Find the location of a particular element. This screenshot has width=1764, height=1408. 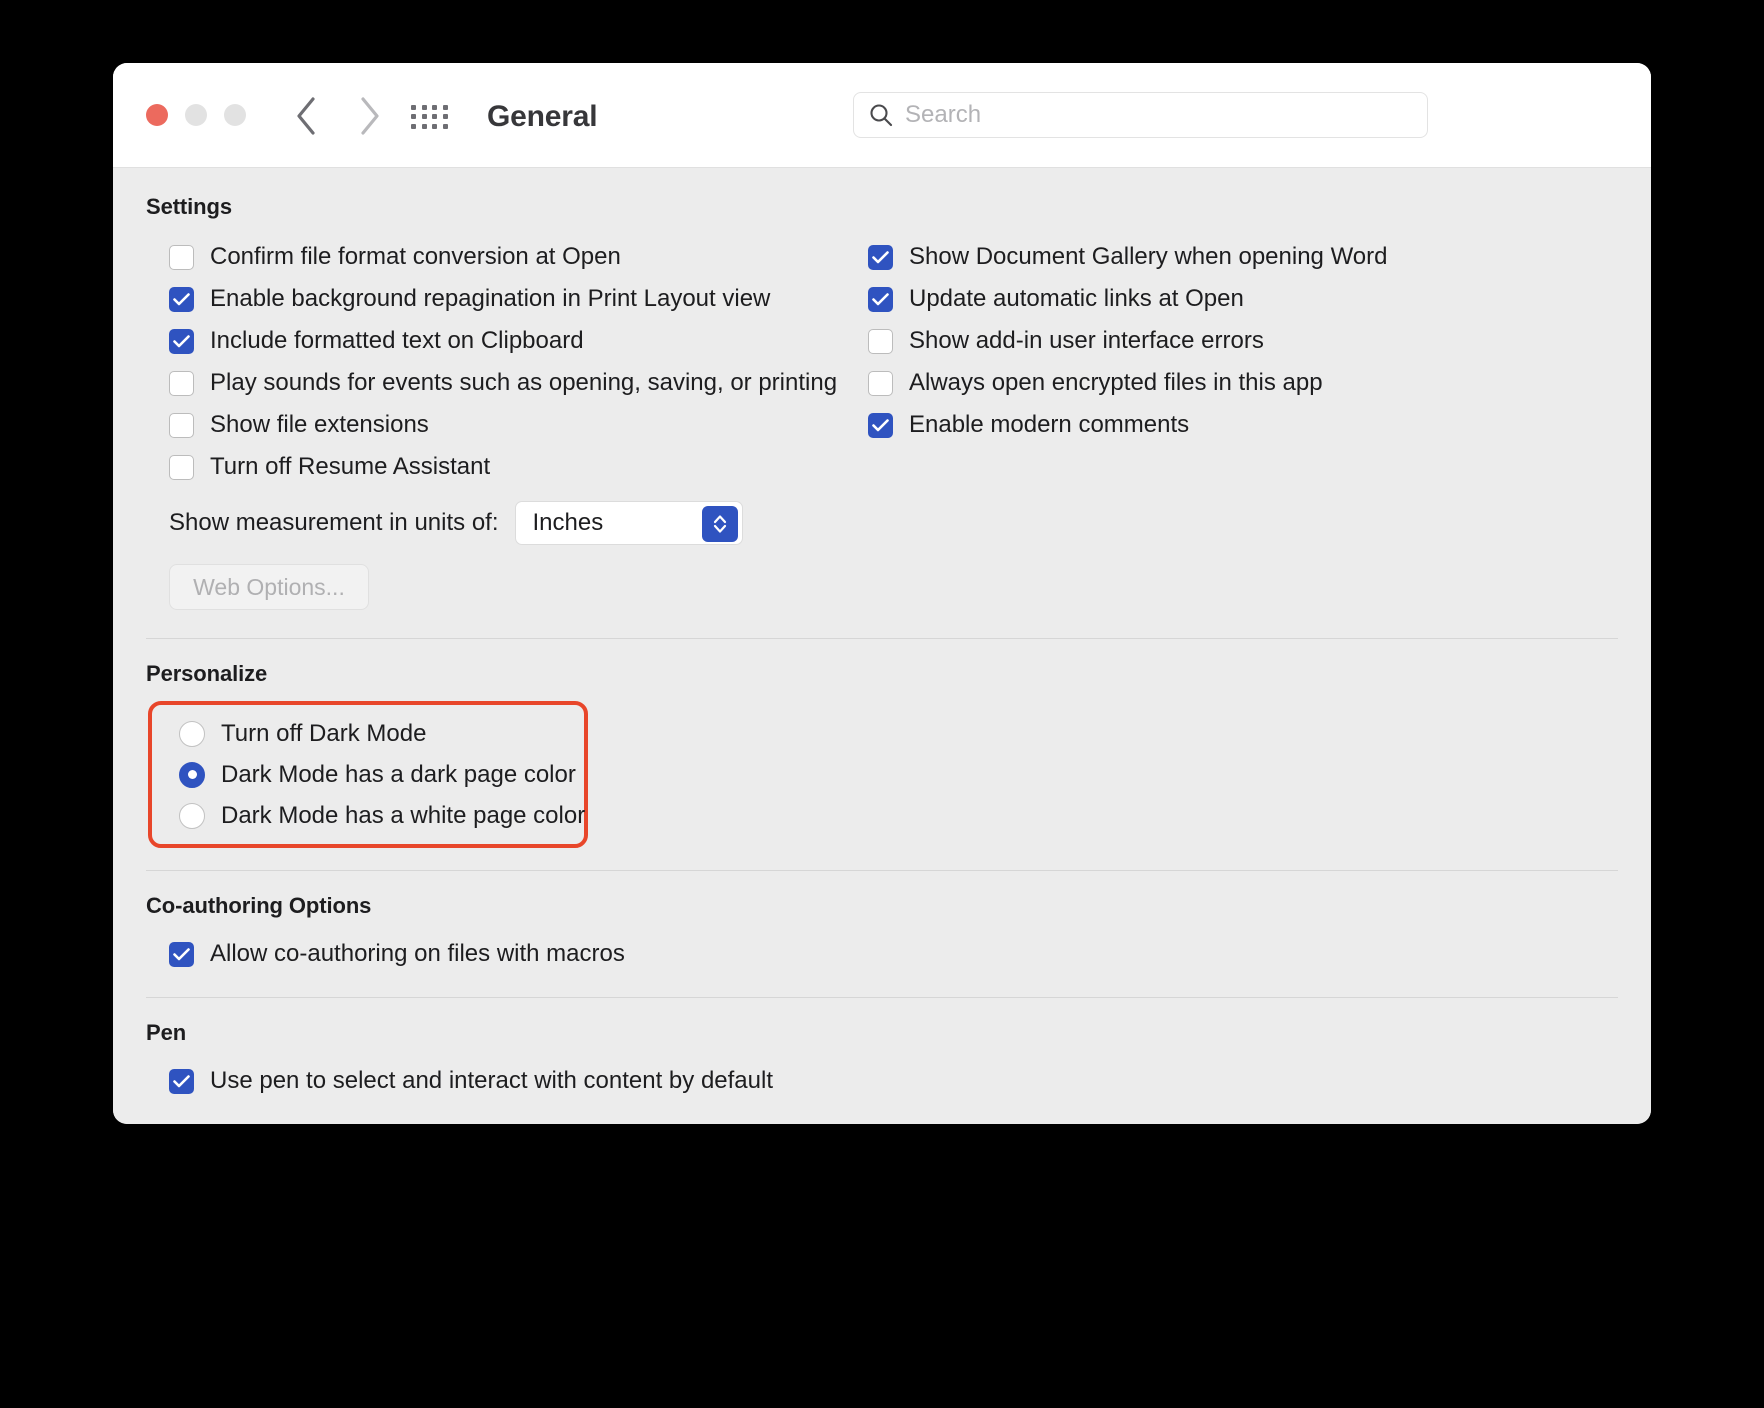

search-icon is located at coordinates (881, 115).